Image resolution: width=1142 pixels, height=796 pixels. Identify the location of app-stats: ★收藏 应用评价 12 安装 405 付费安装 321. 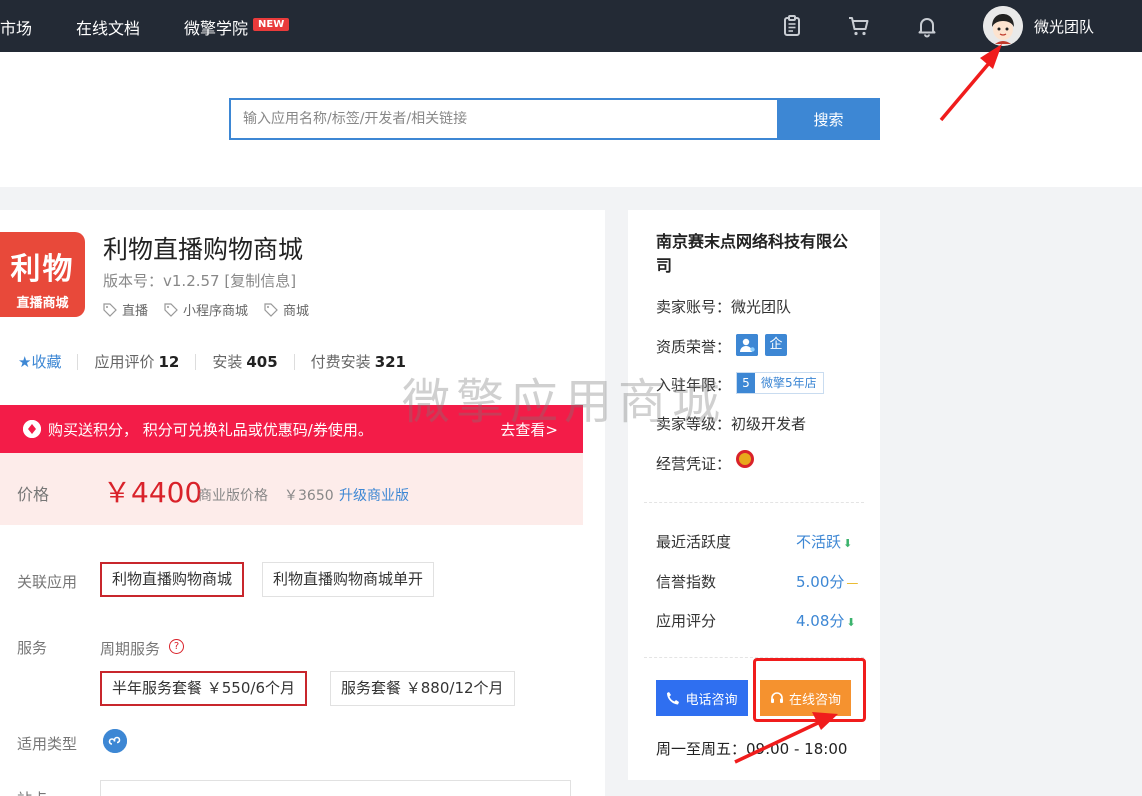
(212, 361).